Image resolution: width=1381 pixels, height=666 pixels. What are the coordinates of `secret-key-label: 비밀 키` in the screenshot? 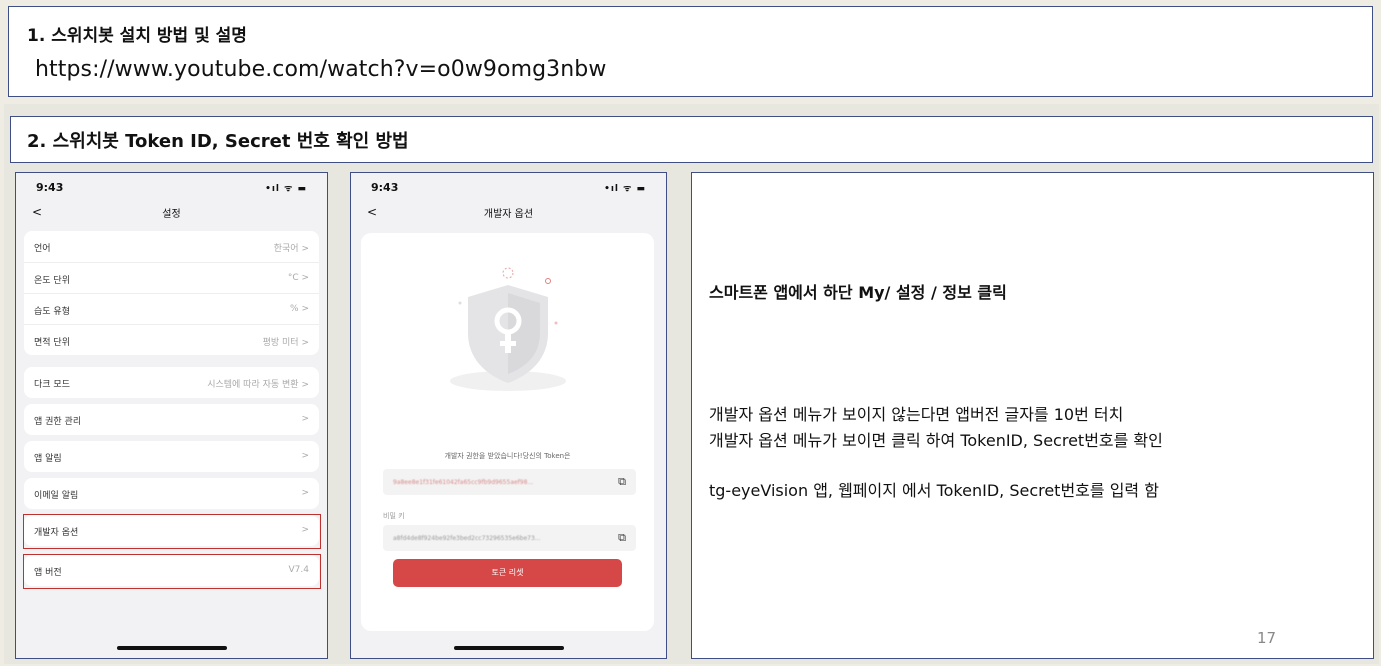 It's located at (394, 516).